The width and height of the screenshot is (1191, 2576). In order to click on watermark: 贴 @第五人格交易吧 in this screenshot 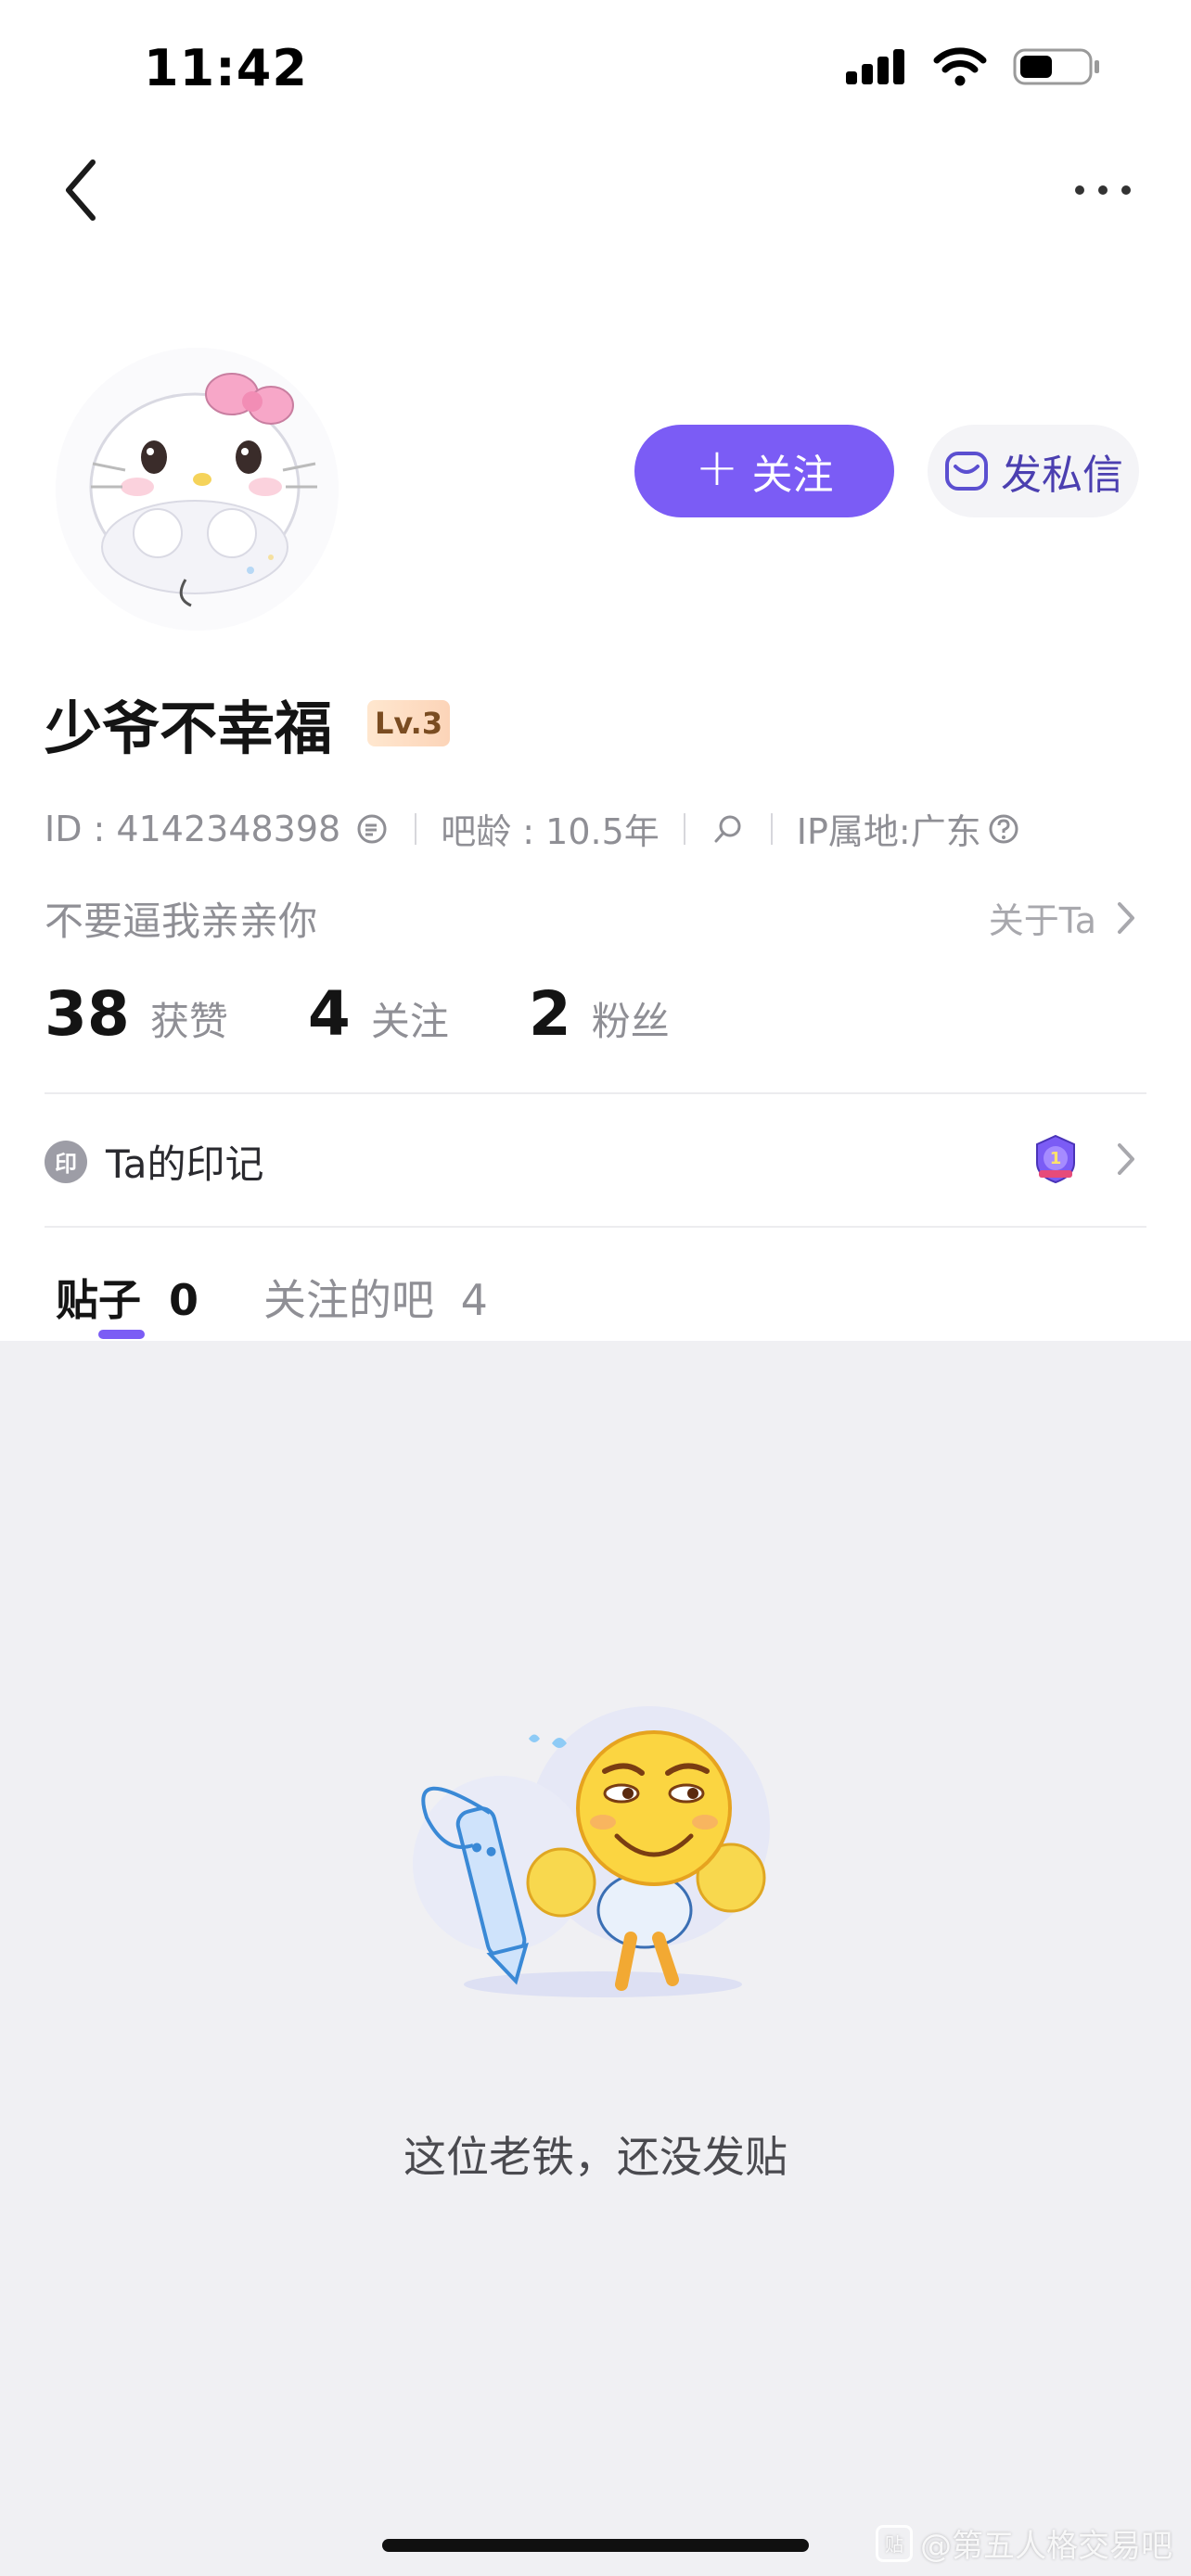, I will do `click(1024, 2543)`.